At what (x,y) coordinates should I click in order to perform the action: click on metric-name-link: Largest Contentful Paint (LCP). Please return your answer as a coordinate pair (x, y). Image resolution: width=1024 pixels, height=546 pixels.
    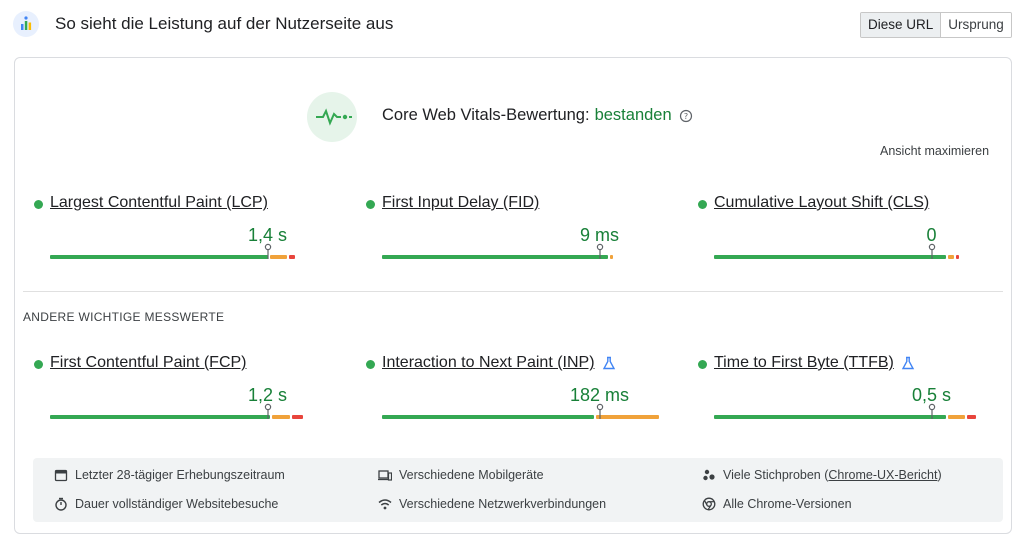
    Looking at the image, I should click on (159, 203).